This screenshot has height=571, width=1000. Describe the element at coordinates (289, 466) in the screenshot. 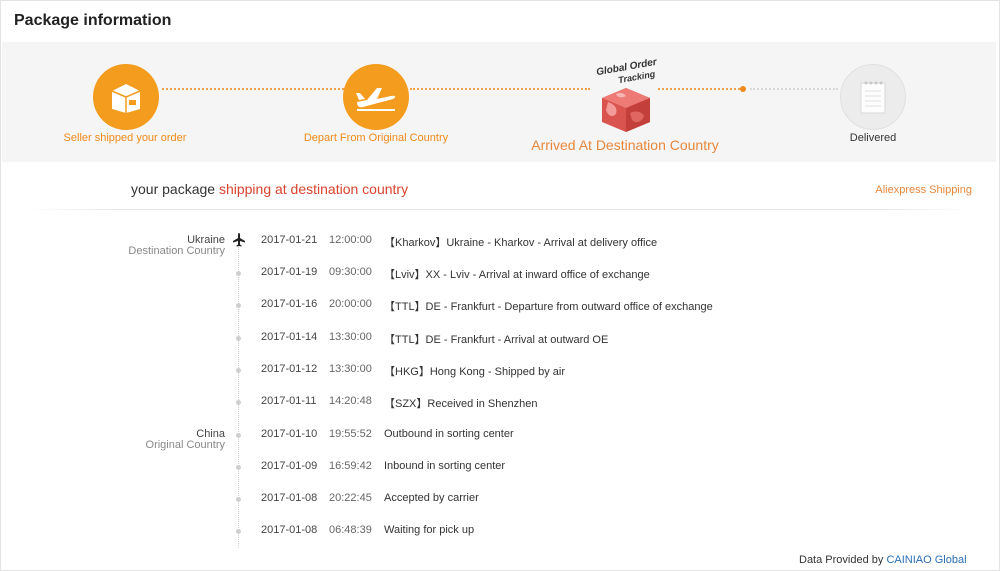

I see `event-date: 2017-01-09` at that location.